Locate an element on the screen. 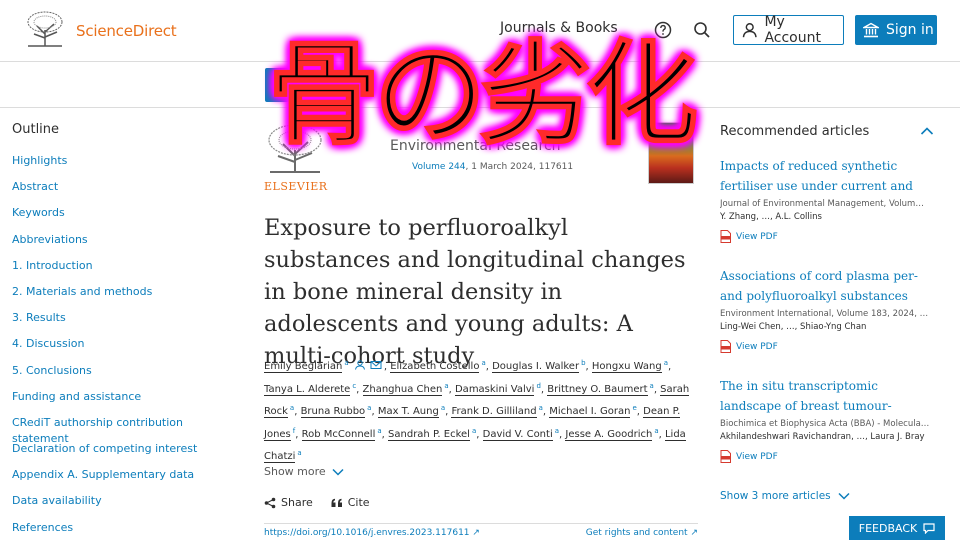 This screenshot has height=540, width=960. outline-item: Keywords is located at coordinates (127, 218).